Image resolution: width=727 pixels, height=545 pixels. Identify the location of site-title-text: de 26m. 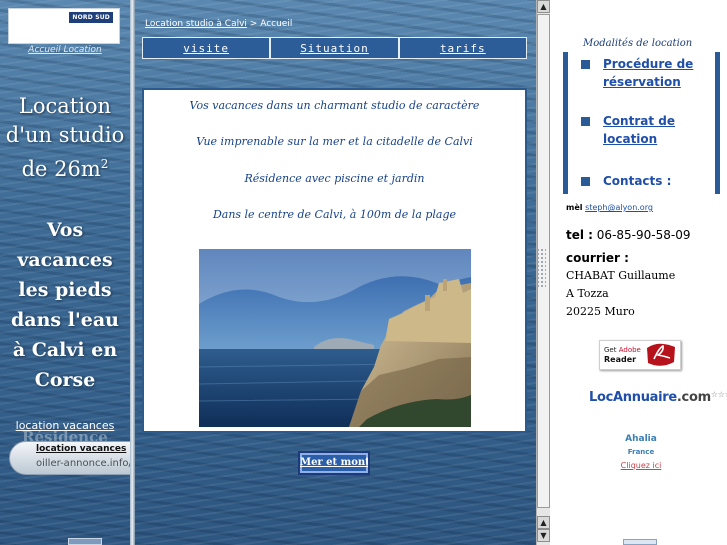
(61, 169).